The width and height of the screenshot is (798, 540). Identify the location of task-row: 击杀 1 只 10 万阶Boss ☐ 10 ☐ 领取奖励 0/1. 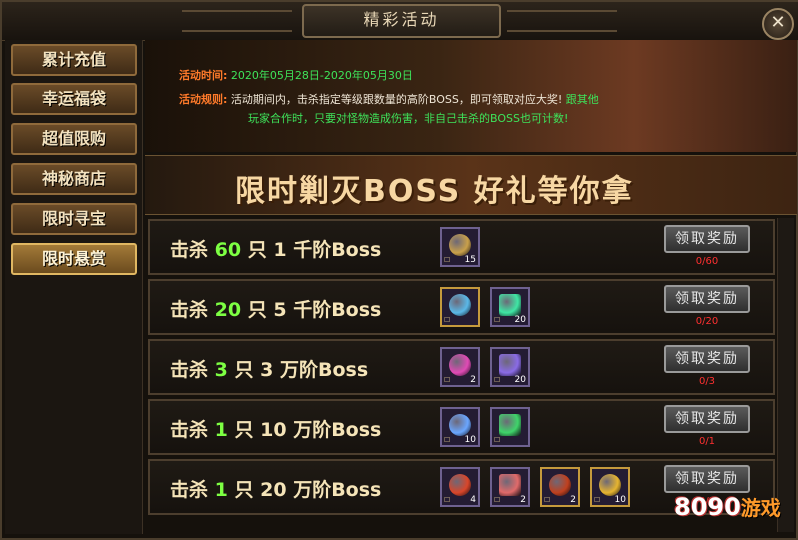
(461, 427).